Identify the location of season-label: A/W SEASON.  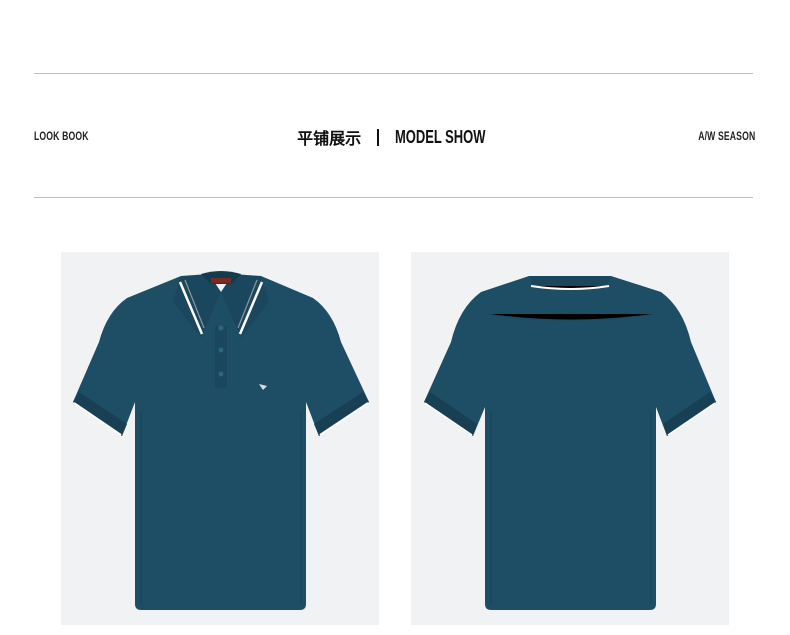
(726, 136).